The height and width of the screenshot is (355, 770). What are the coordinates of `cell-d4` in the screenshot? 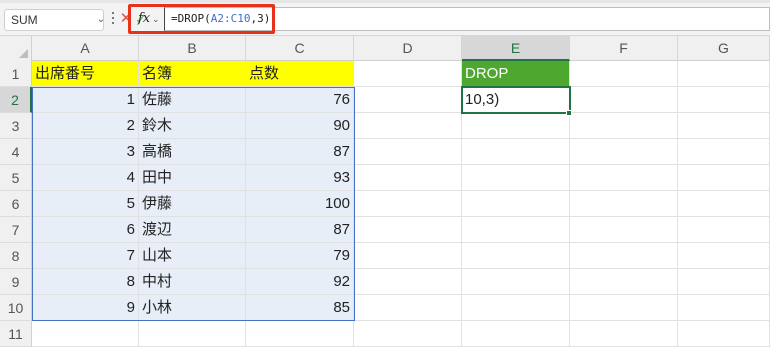 It's located at (408, 152).